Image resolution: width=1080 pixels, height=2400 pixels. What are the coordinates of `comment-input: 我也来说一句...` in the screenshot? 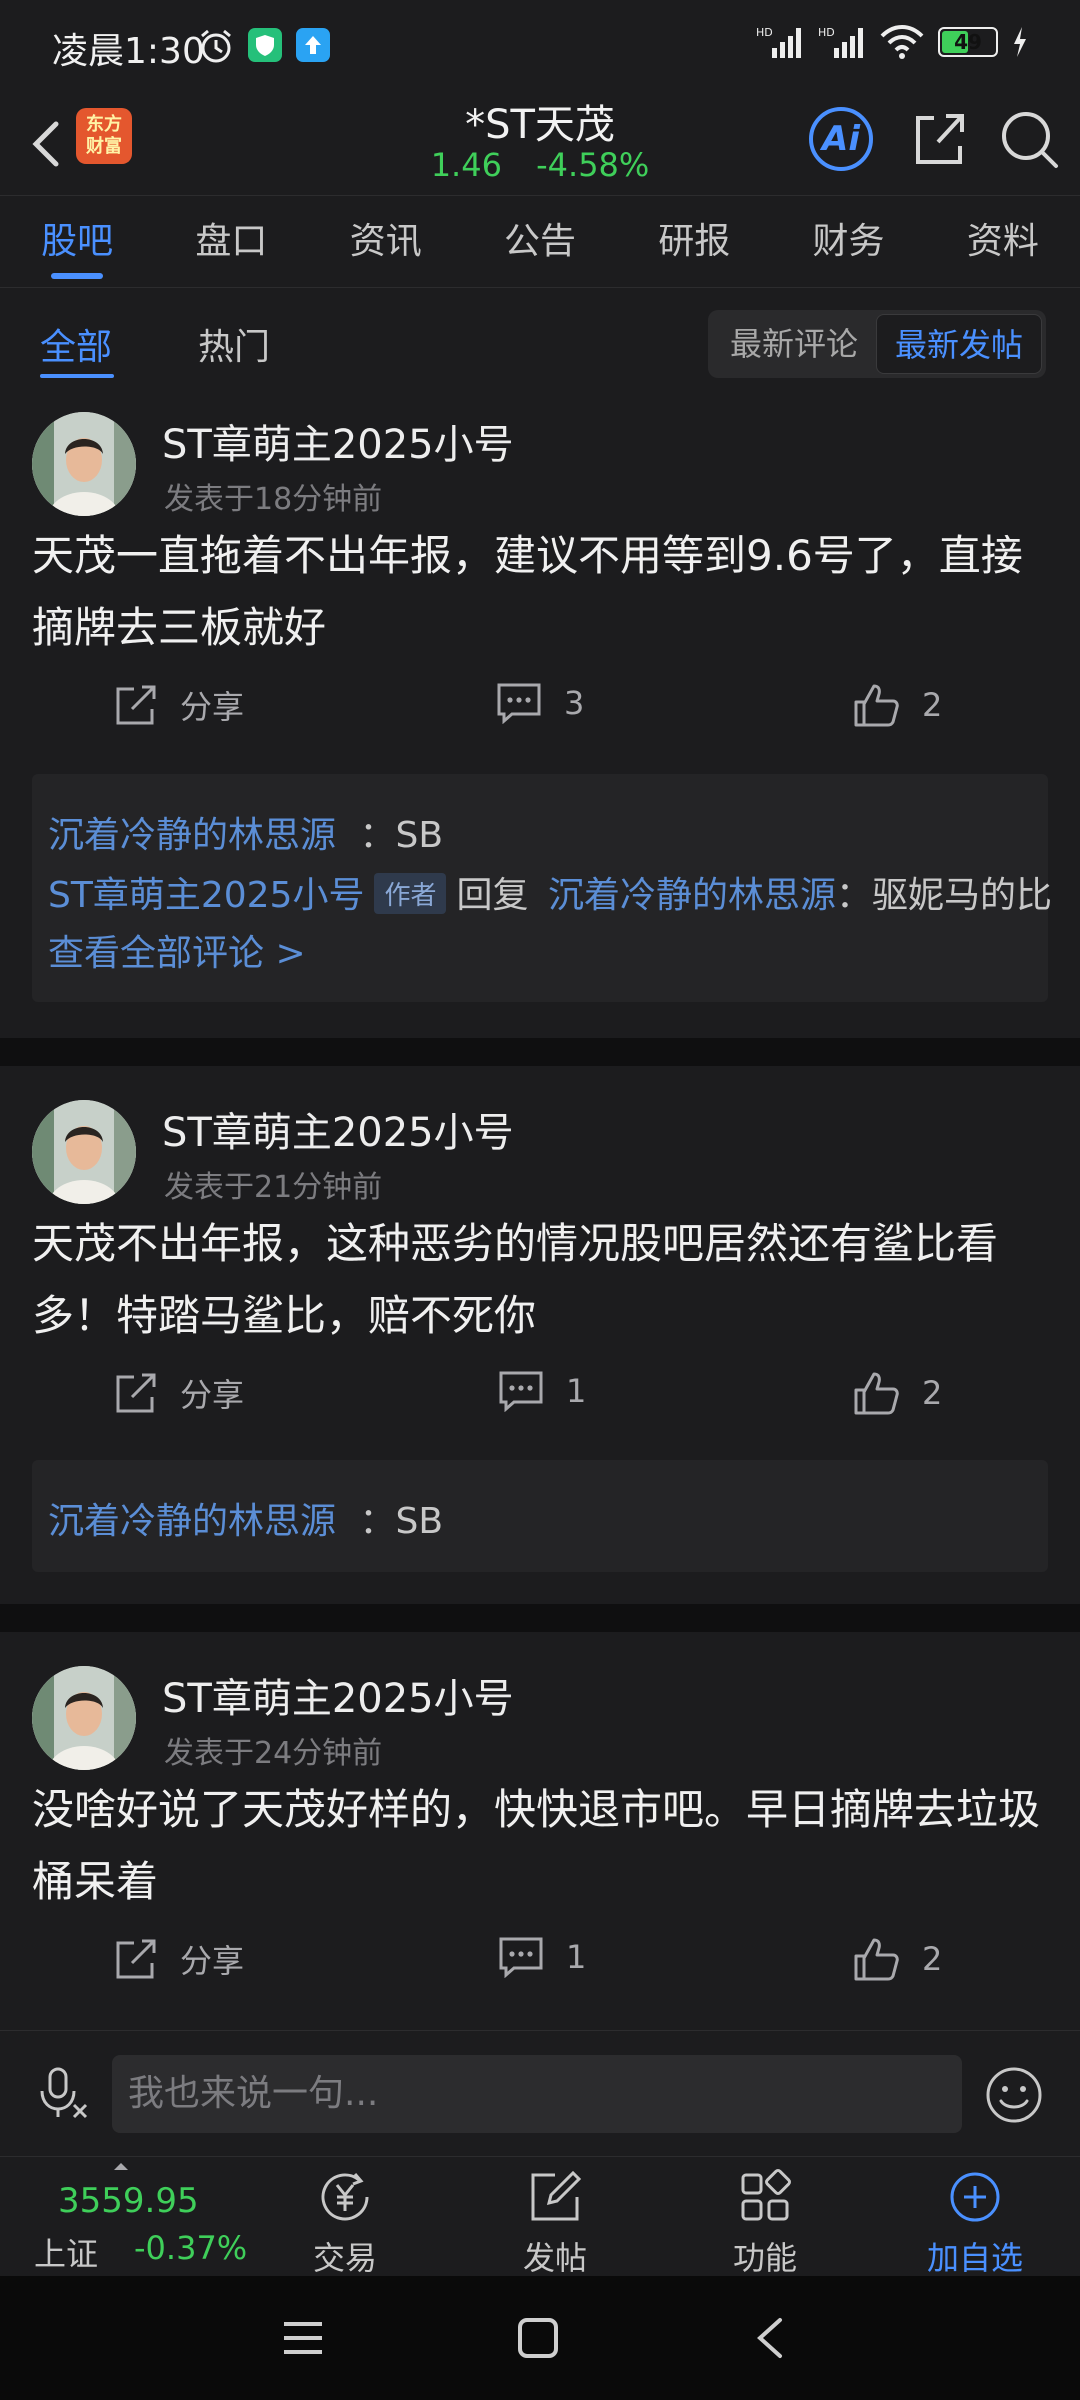 It's located at (537, 2094).